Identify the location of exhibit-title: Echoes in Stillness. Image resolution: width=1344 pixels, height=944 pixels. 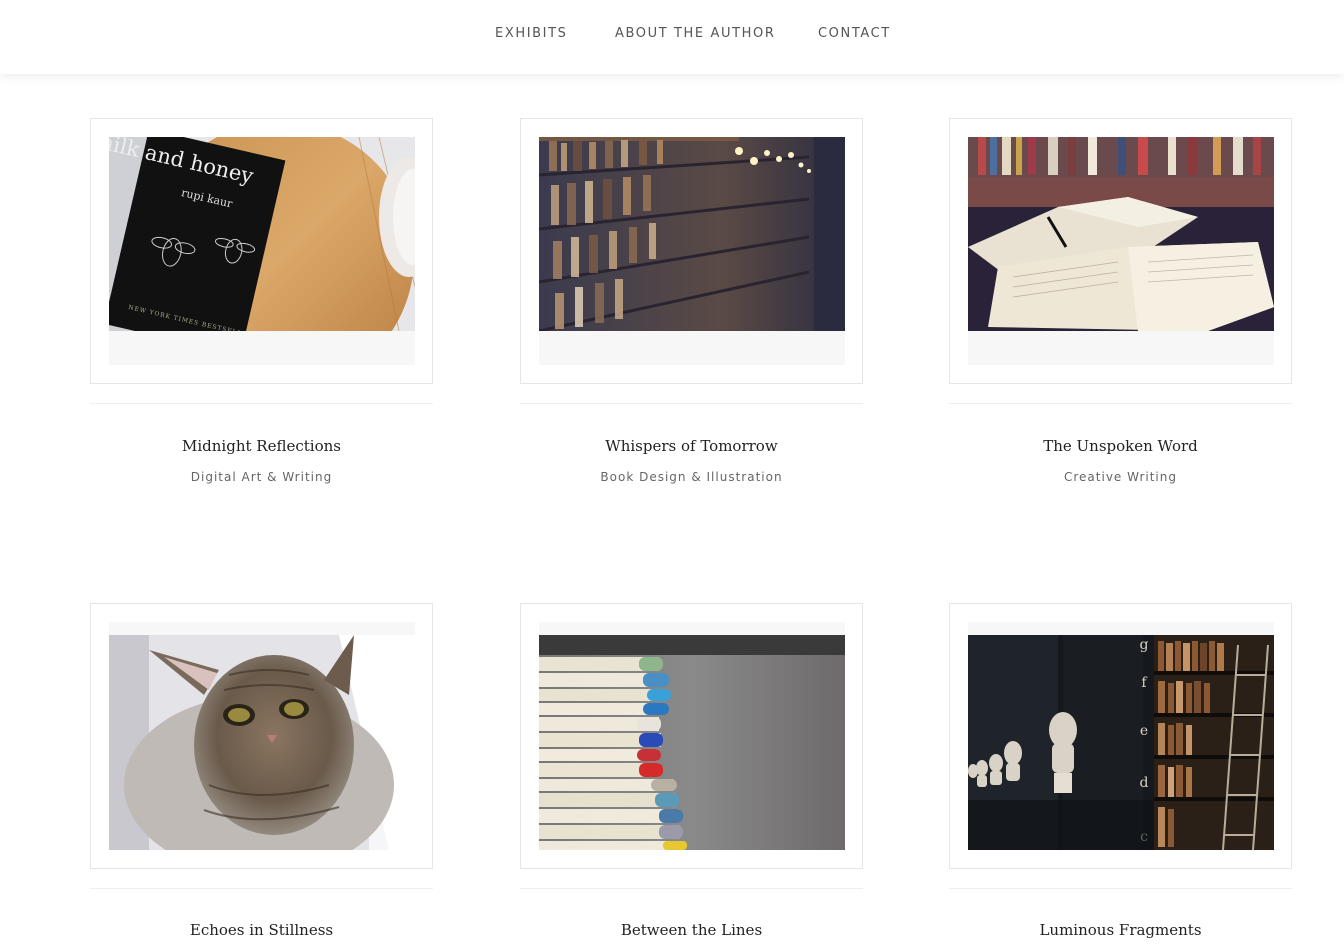
(261, 930).